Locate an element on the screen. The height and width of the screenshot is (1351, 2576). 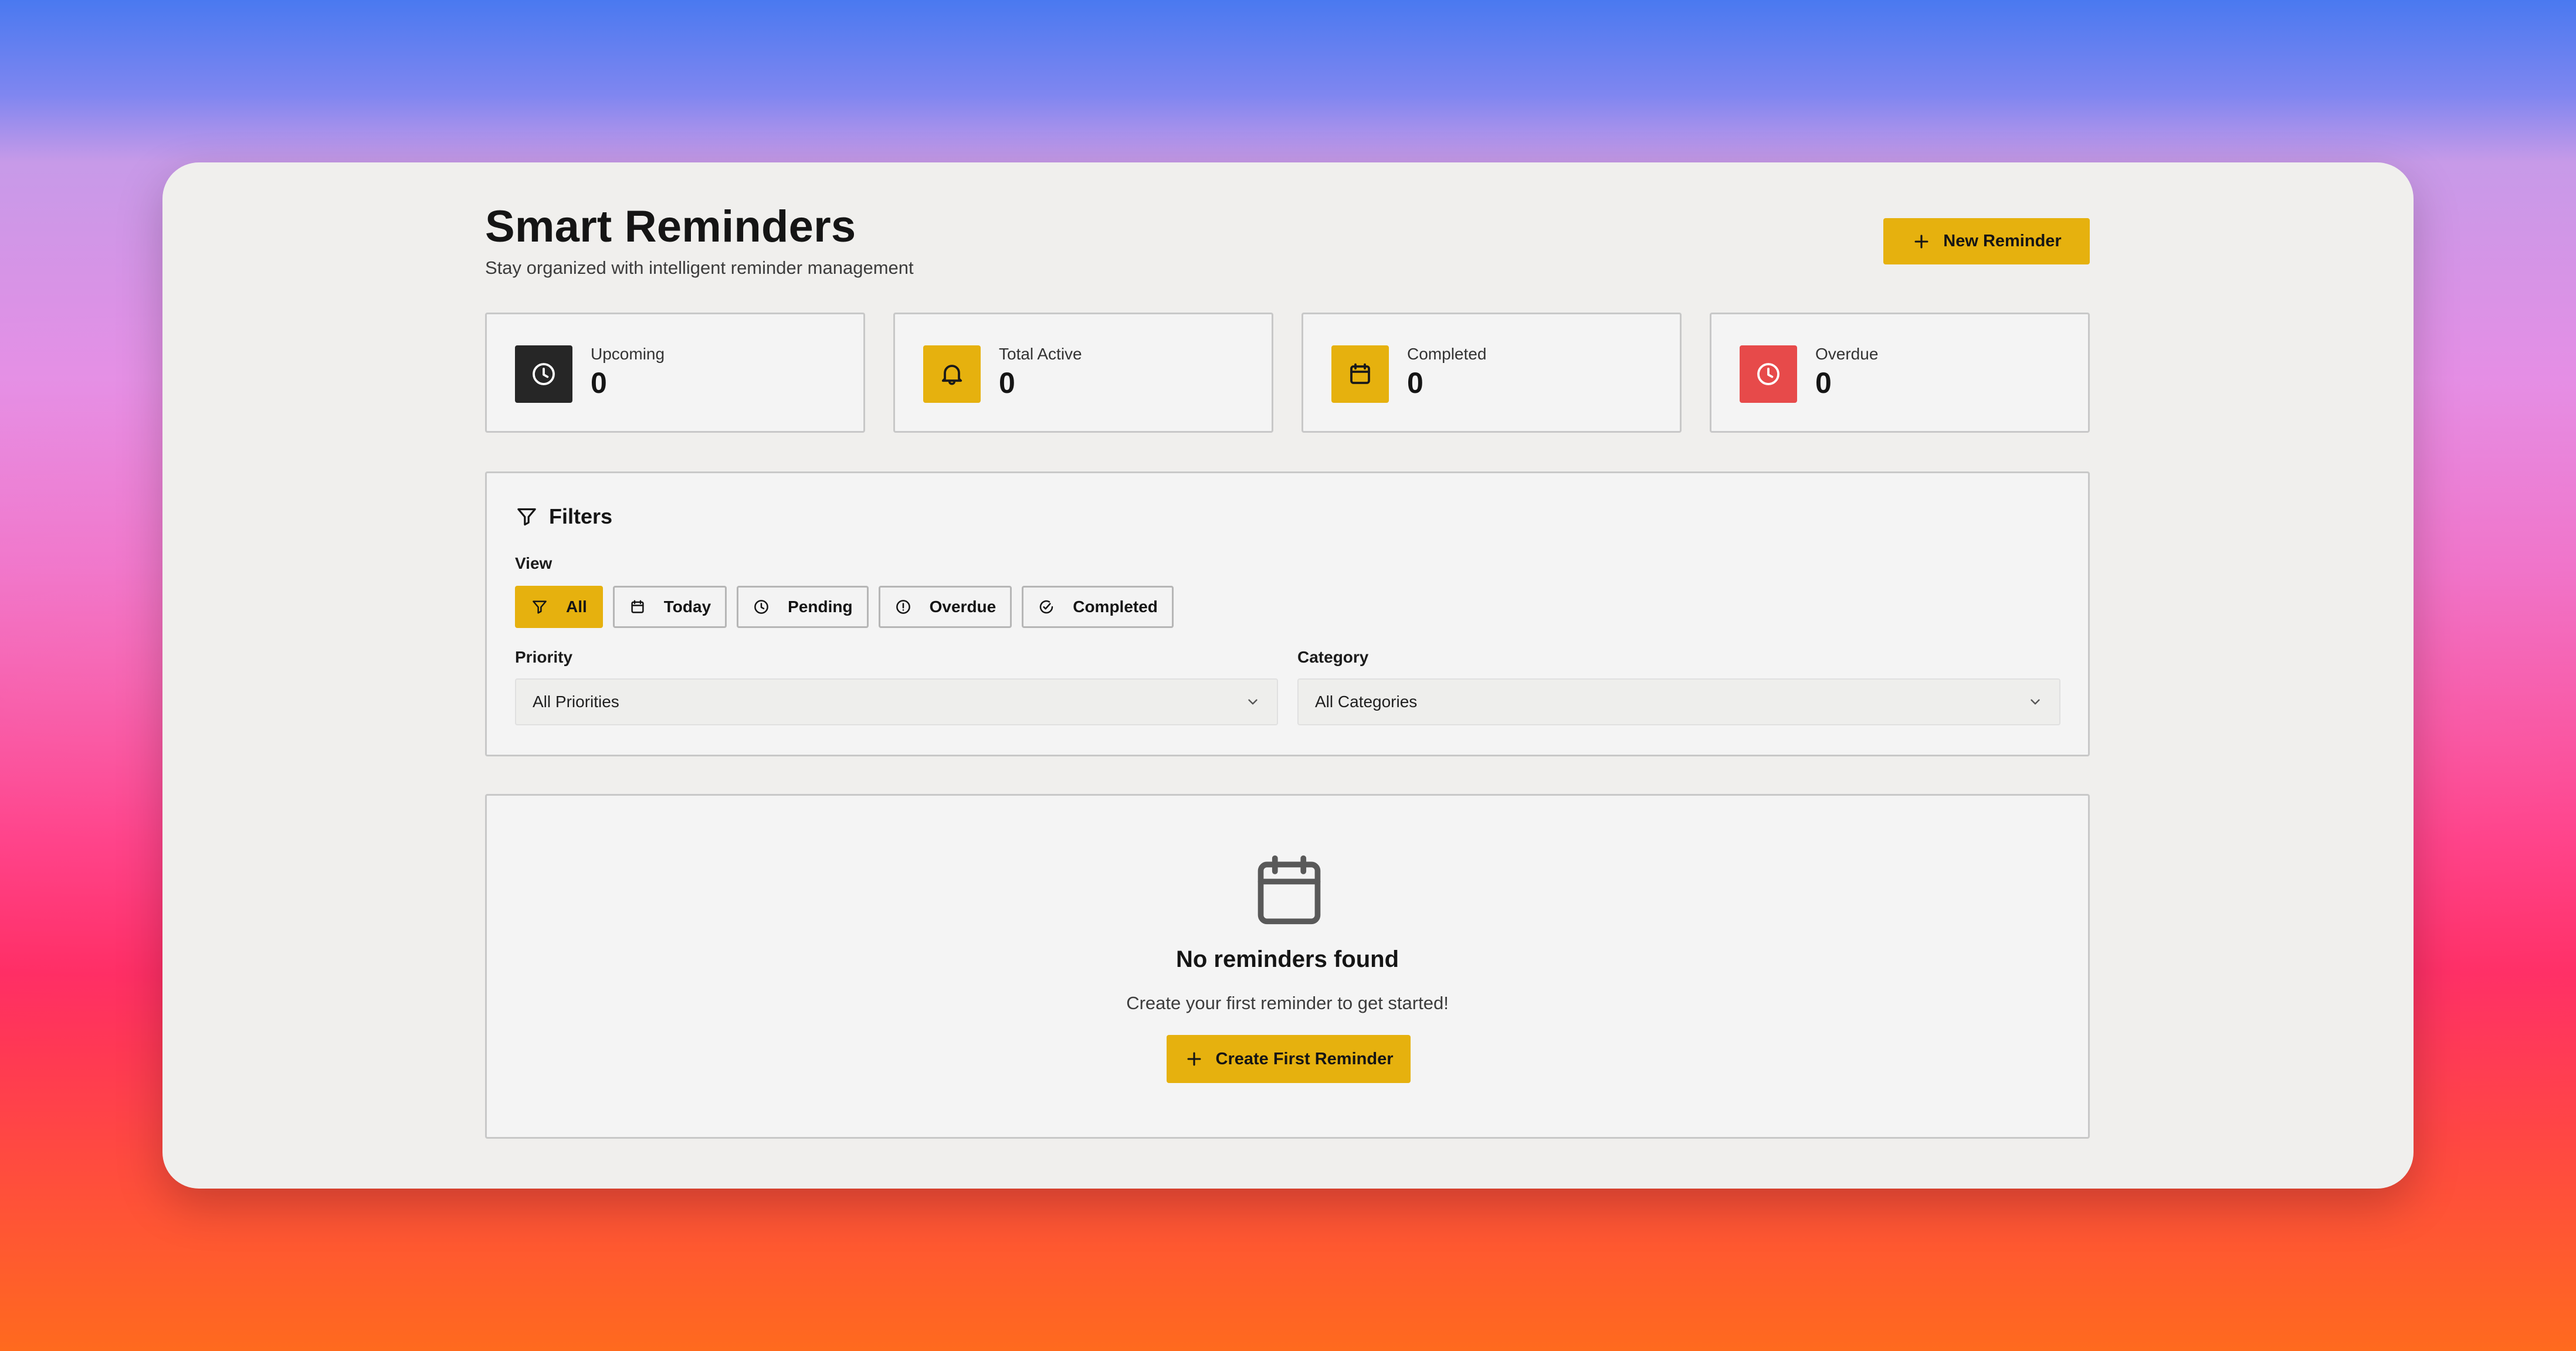
stat-card-overdue: Overdue 0 is located at coordinates (1900, 373).